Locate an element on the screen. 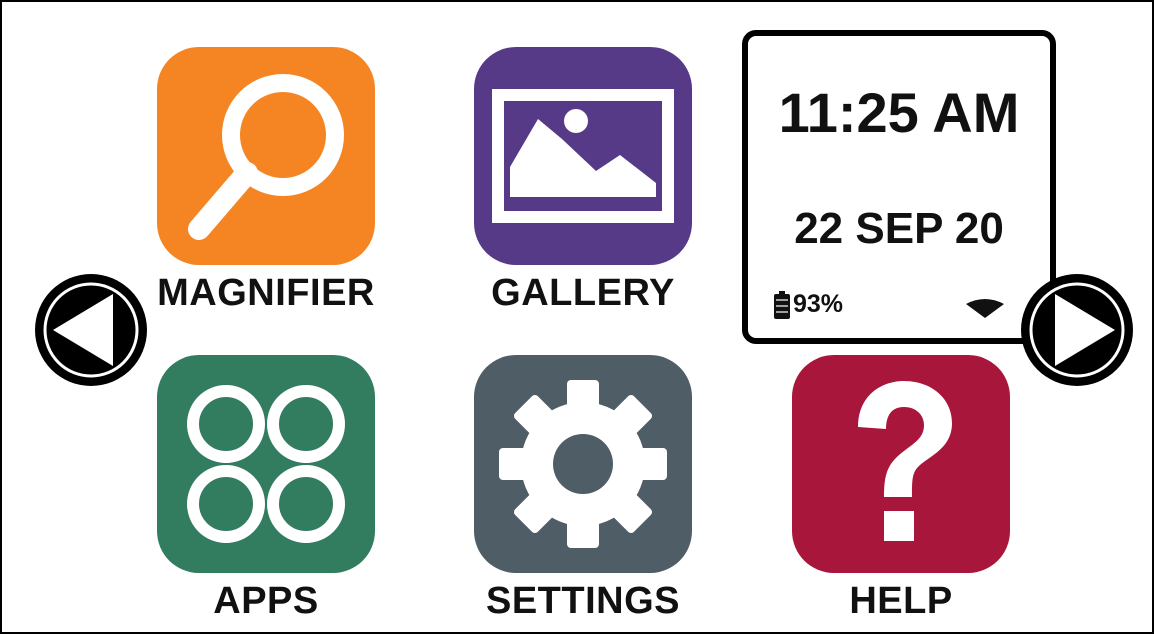  help-tile is located at coordinates (901, 464).